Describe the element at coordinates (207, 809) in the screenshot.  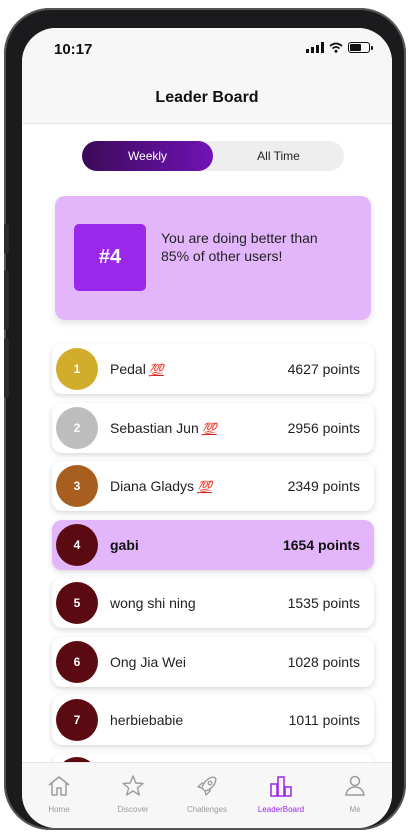
I see `tab-label: Challenges` at that location.